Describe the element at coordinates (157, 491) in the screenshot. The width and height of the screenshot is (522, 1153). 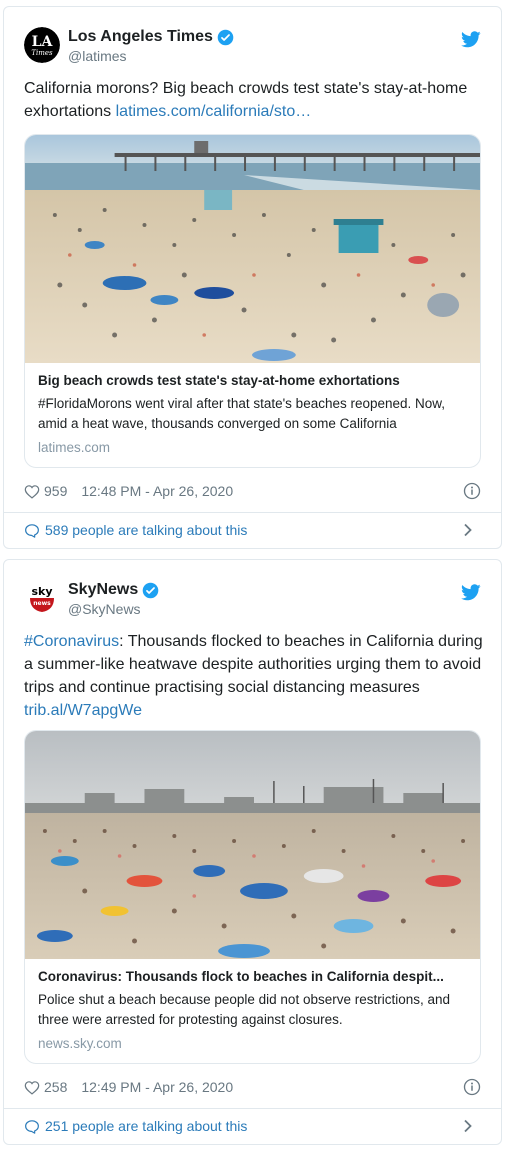
I see `tweet-timestamp: 12:48 PM - Apr 26, 2020` at that location.